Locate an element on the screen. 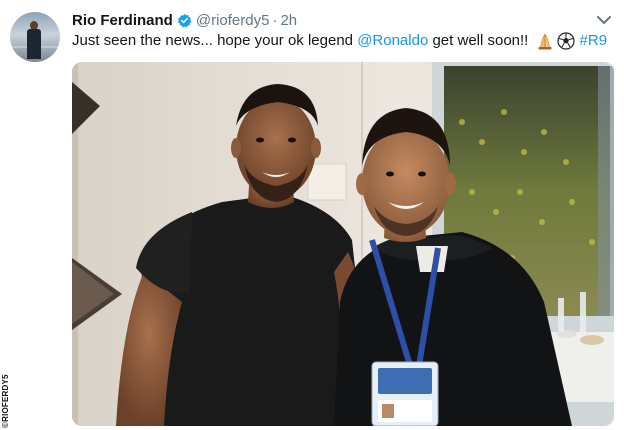  photo-watermark: ©RIOFERDY5 is located at coordinates (5, 401).